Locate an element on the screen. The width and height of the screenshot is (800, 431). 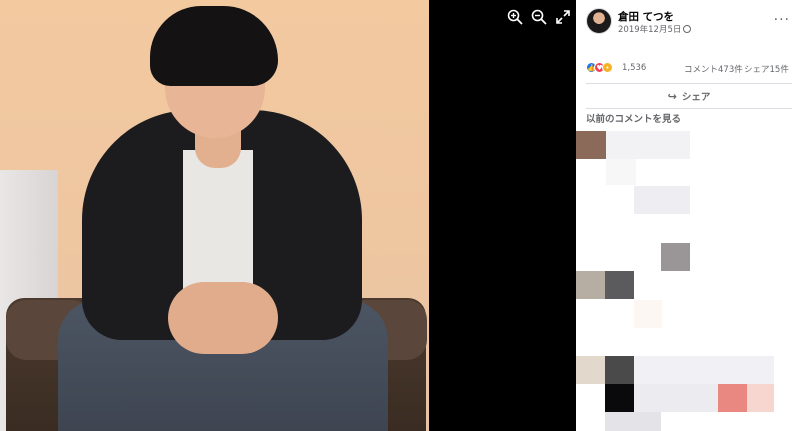
post-header: 倉田 てつを 2019年12月5日 ··· is located at coordinates (689, 23).